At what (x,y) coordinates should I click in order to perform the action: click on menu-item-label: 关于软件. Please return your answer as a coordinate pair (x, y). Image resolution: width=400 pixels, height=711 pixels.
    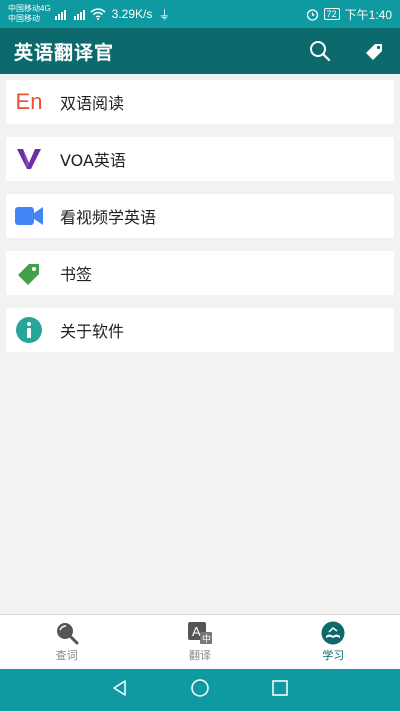
    Looking at the image, I should click on (92, 331).